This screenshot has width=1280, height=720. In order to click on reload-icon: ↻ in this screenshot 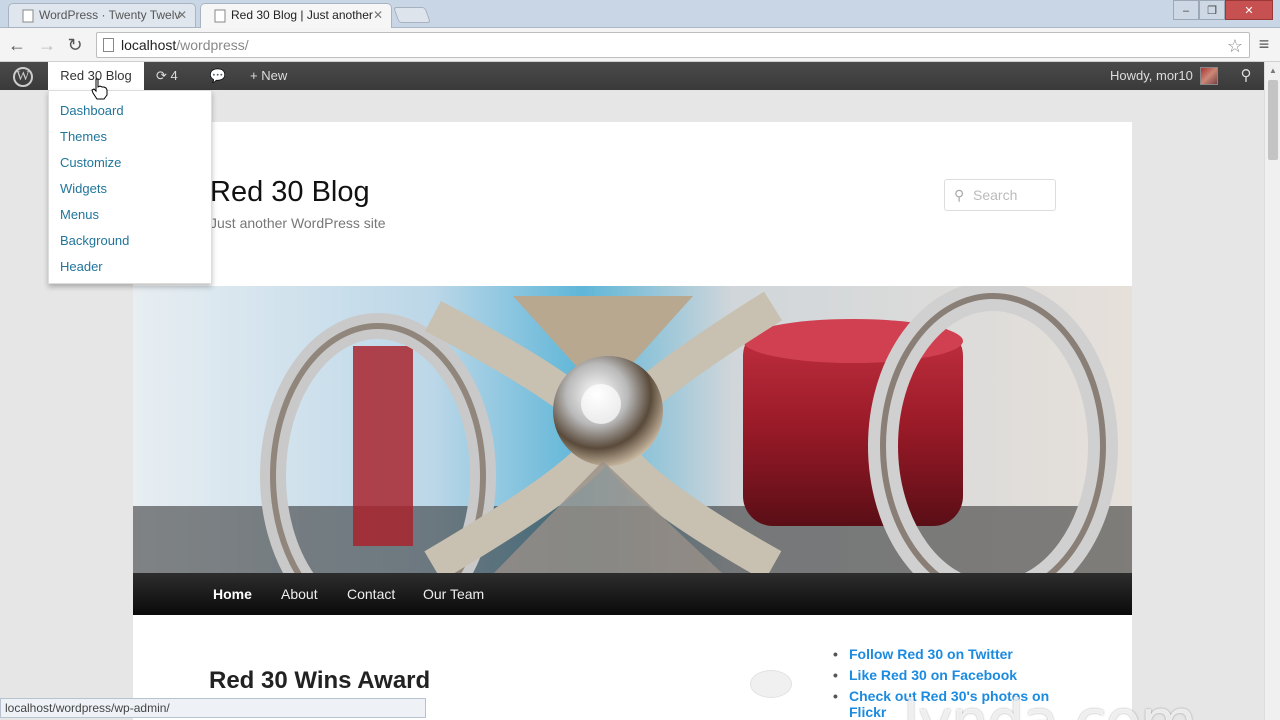, I will do `click(75, 45)`.